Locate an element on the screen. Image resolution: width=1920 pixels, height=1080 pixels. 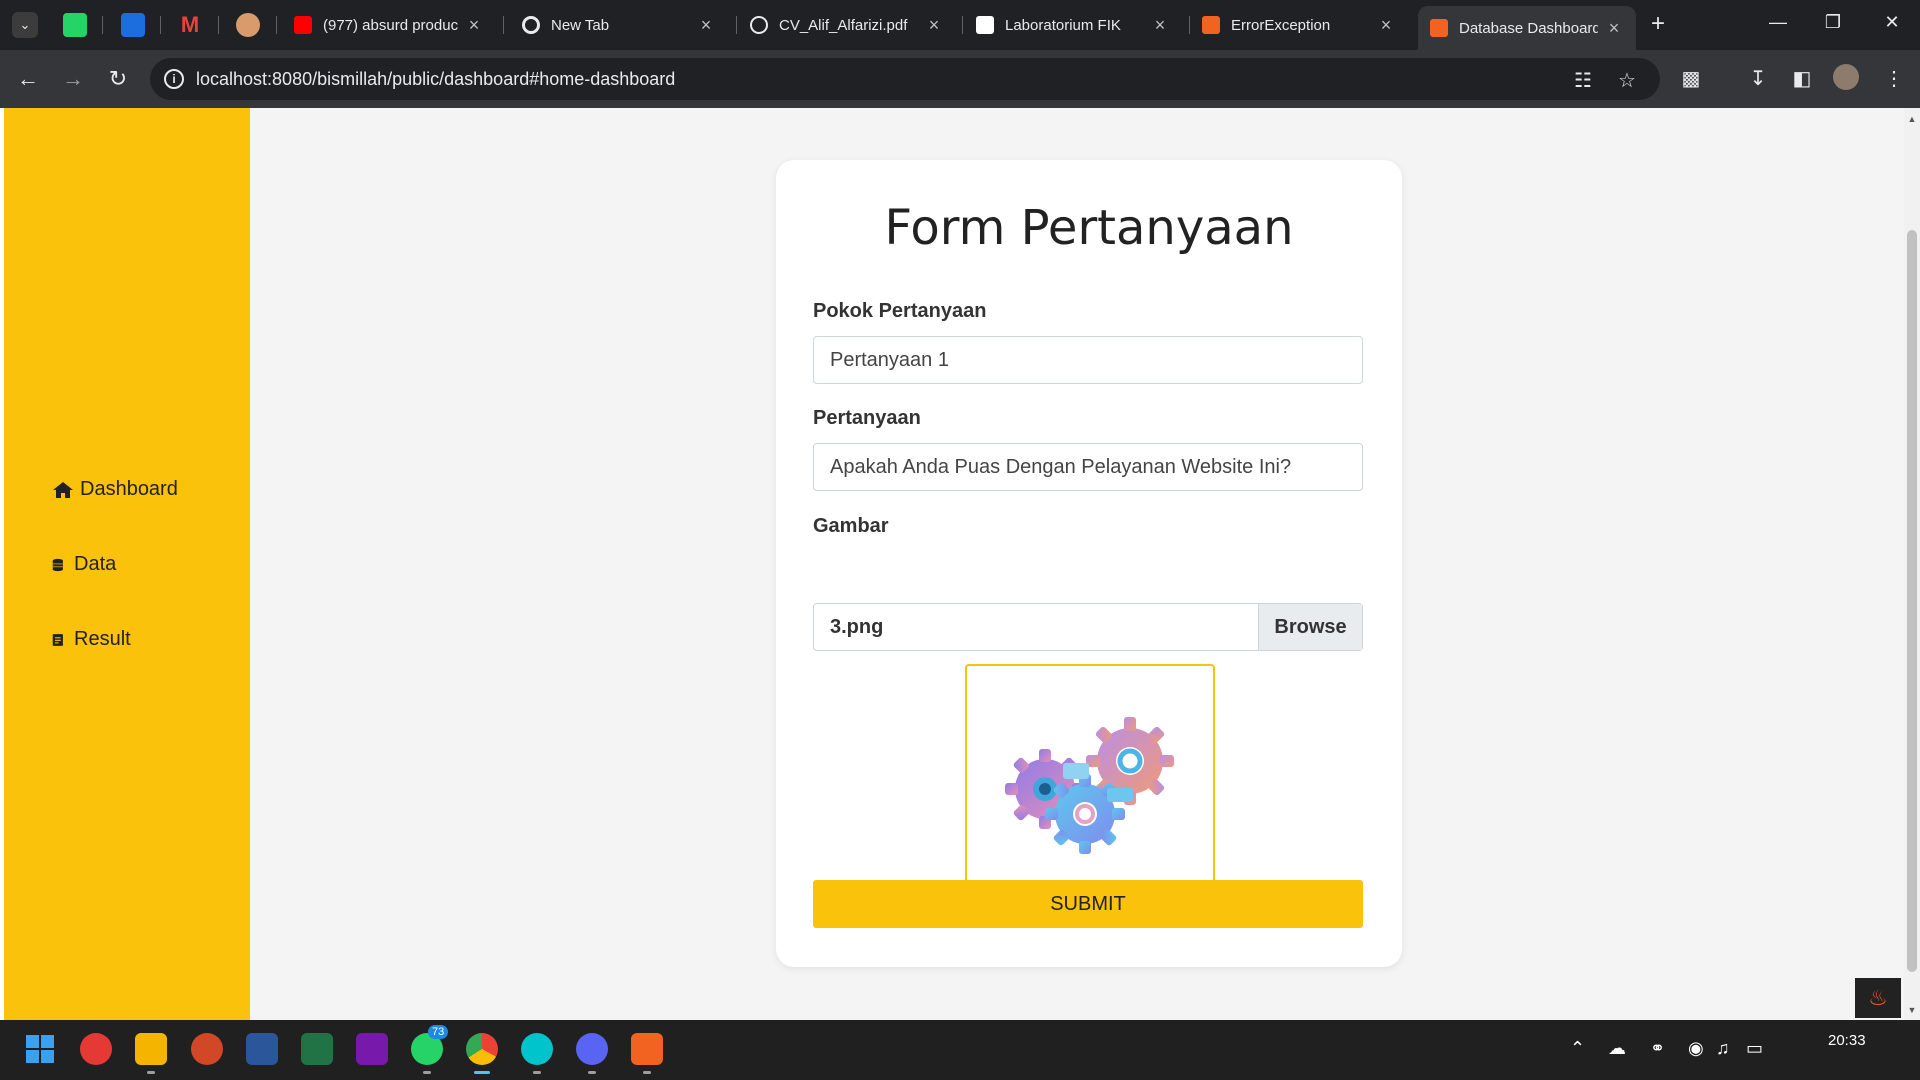
more-menu-icon: ⋮ is located at coordinates (1894, 78).